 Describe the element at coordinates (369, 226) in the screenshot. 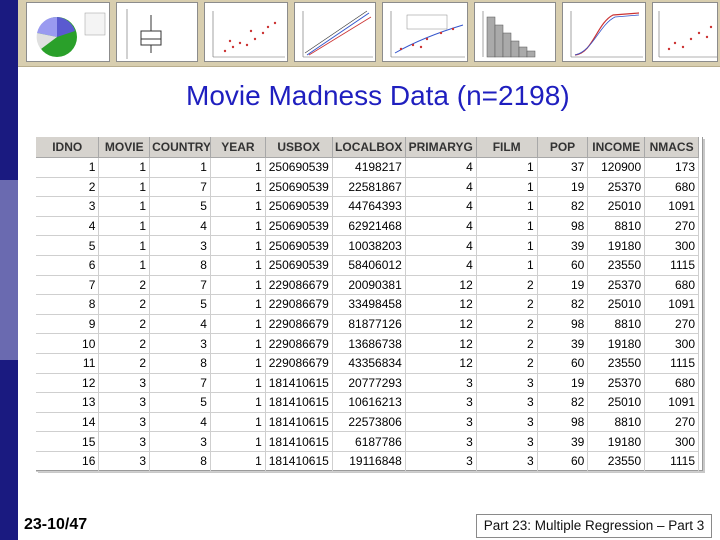

I see `cell-localbox: 62921468` at that location.